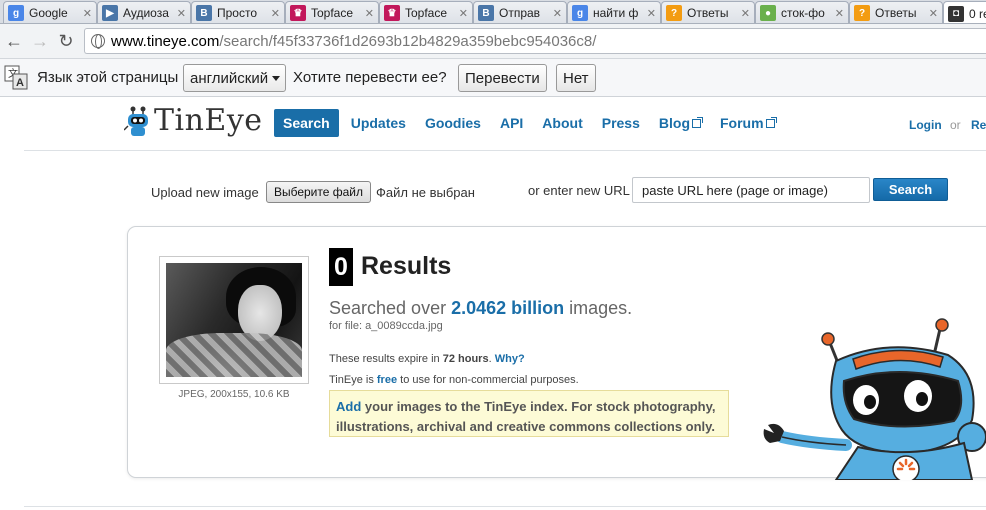 Image resolution: width=986 pixels, height=510 pixels. Describe the element at coordinates (318, 192) in the screenshot. I see `choose-file-button: Выберите файл` at that location.